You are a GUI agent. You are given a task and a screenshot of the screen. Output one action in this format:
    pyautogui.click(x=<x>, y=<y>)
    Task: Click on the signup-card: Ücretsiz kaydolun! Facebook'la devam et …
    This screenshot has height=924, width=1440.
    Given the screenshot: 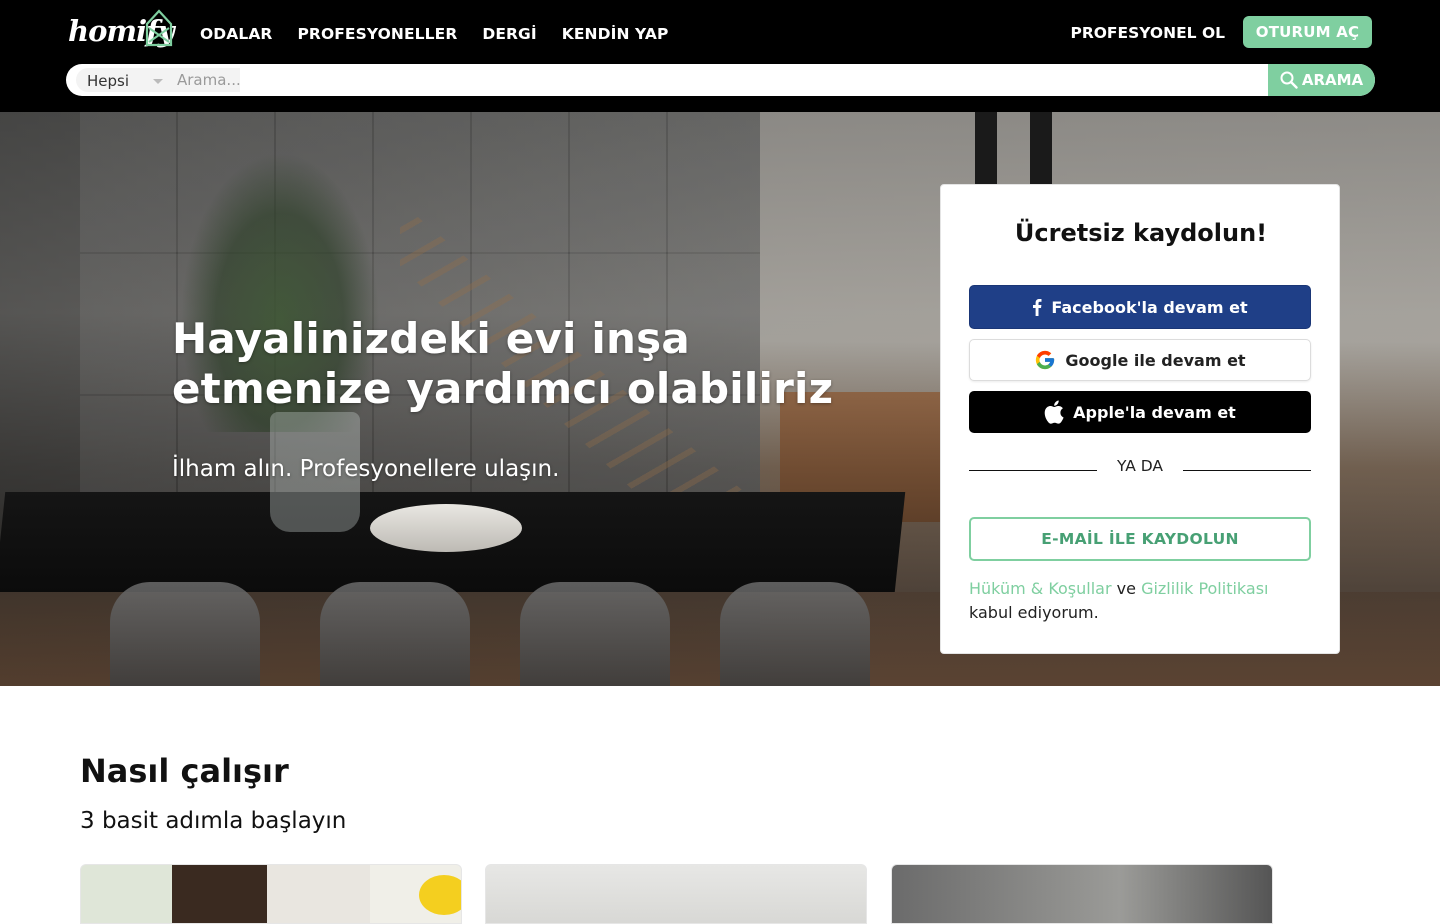 What is the action you would take?
    pyautogui.click(x=1140, y=419)
    